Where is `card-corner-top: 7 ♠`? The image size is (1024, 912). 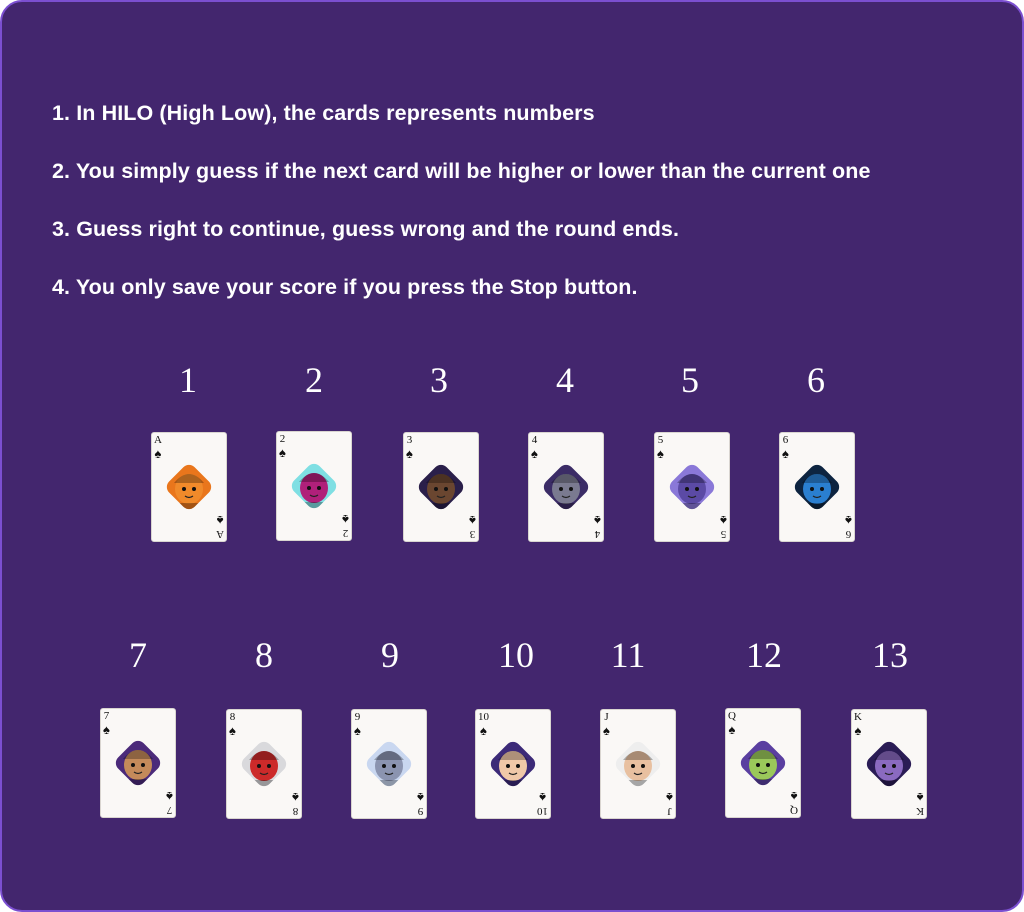
card-corner-top: 7 ♠ is located at coordinates (106, 723).